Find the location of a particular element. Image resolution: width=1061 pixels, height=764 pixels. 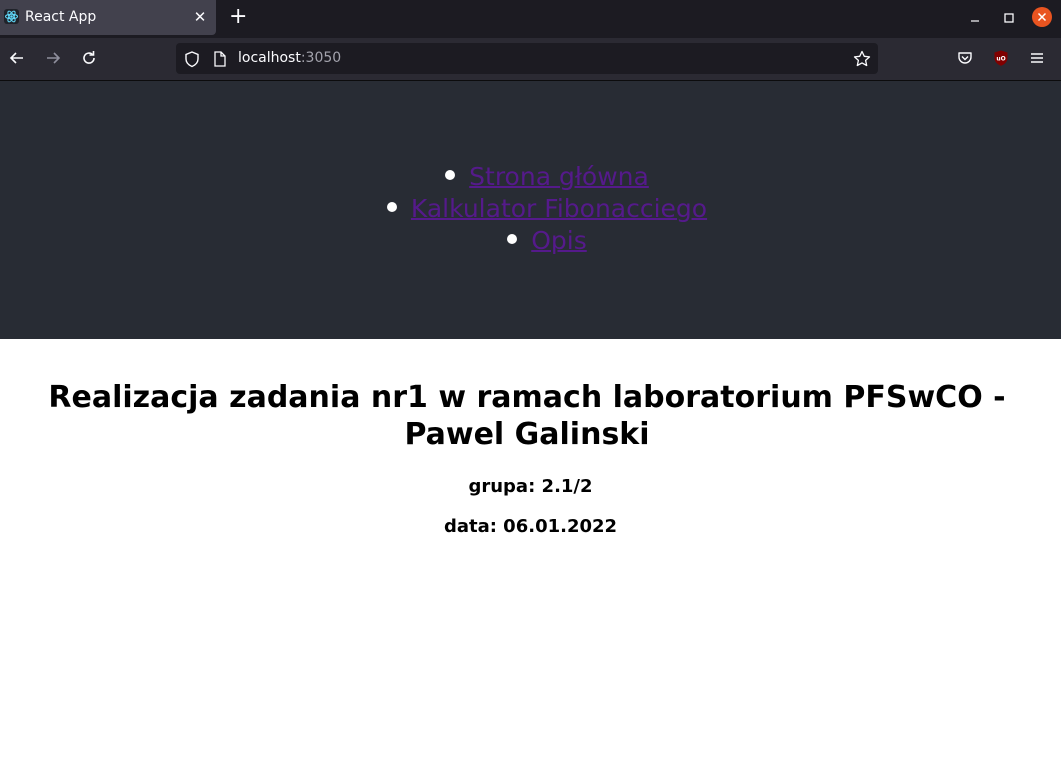

tab-close-icon: ✕ is located at coordinates (200, 17).